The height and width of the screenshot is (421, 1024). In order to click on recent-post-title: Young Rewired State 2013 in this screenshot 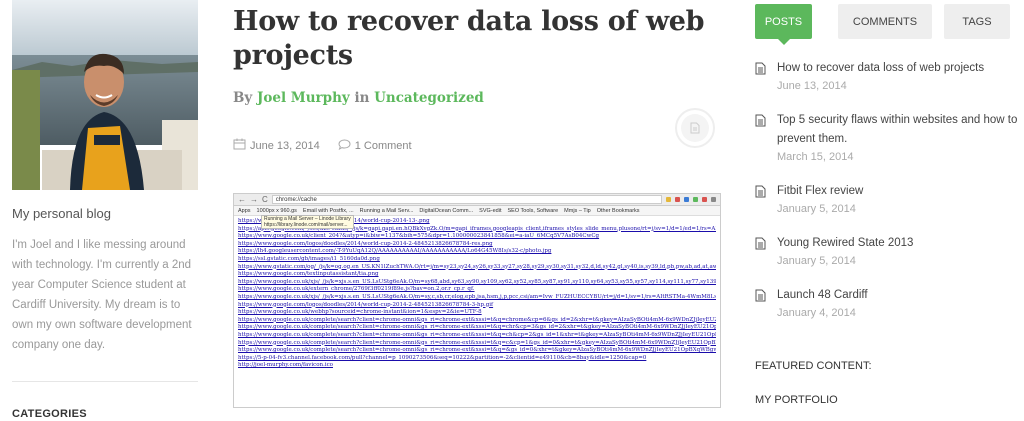, I will do `click(845, 243)`.